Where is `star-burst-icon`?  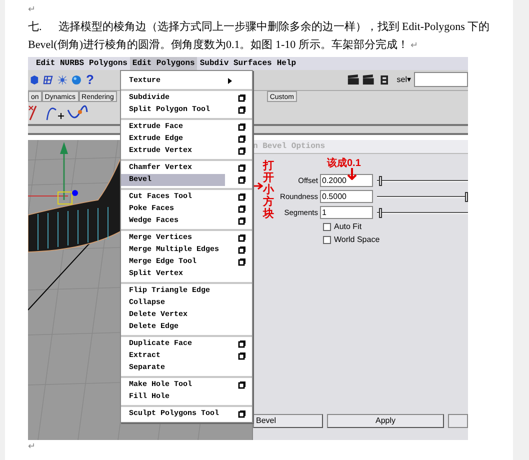
star-burst-icon is located at coordinates (62, 80).